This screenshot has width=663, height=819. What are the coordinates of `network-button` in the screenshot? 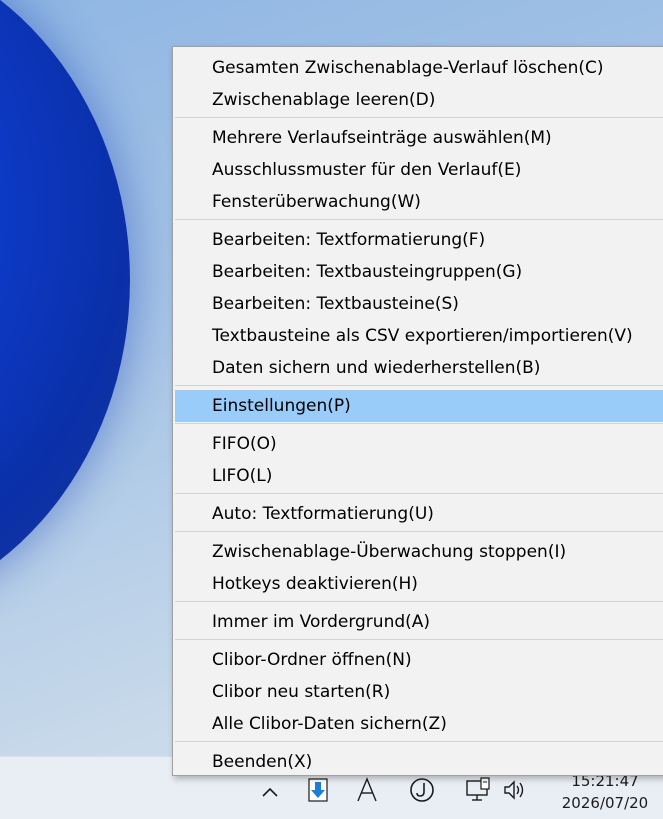 It's located at (479, 792).